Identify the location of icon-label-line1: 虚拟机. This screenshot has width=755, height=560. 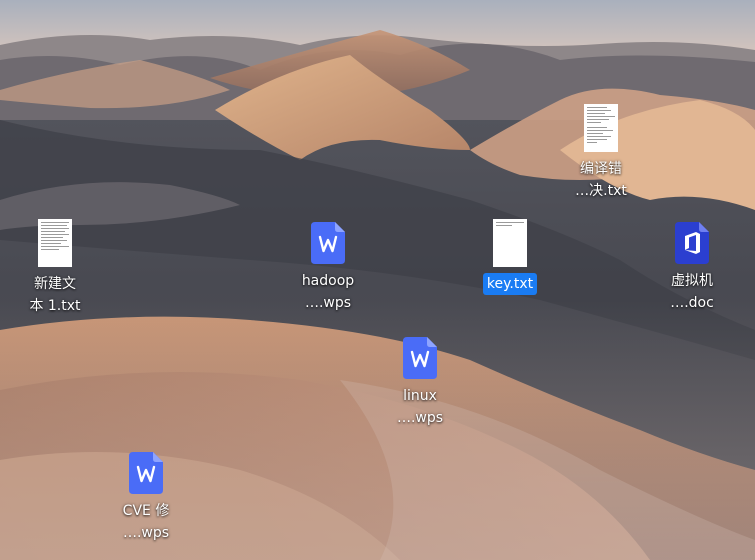
(692, 281).